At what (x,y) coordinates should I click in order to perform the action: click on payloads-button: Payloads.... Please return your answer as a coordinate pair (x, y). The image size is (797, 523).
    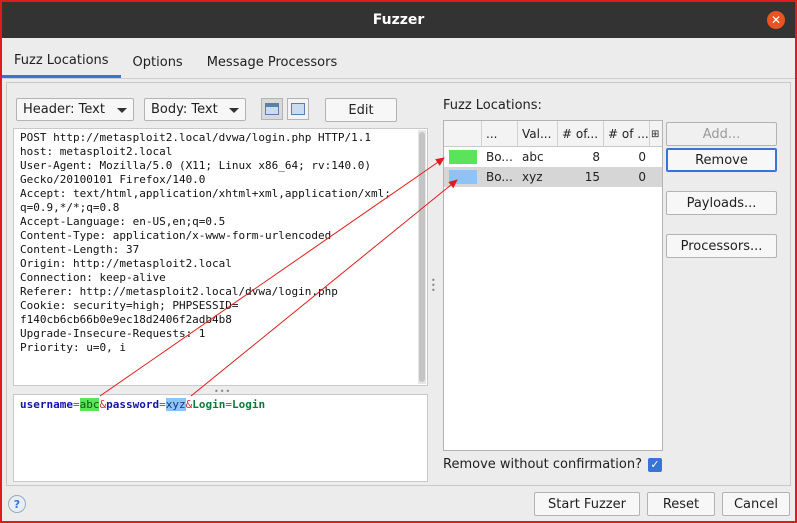
    Looking at the image, I should click on (721, 203).